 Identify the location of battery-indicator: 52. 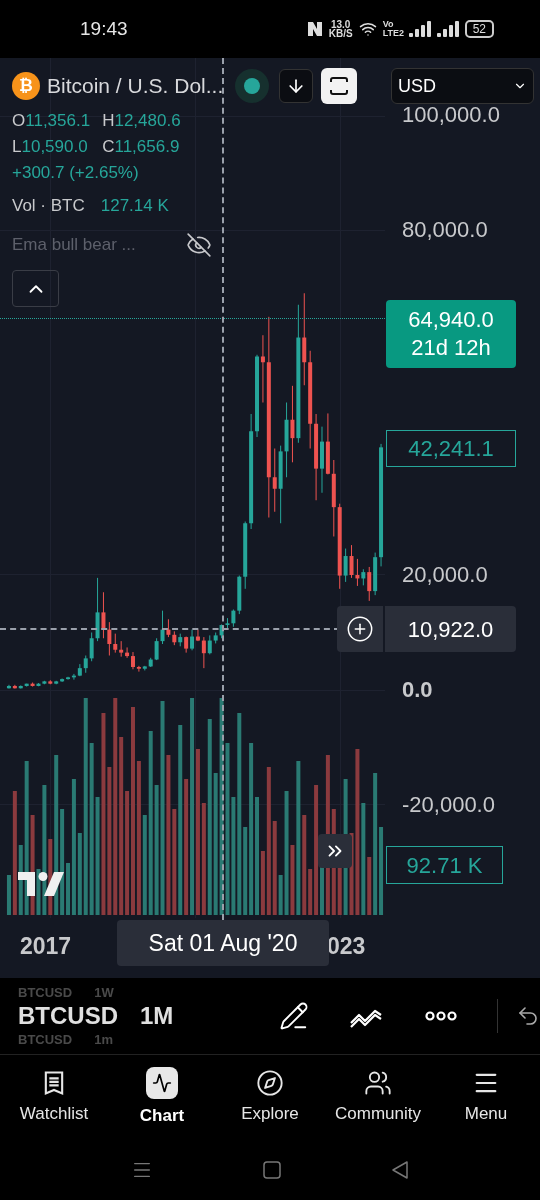
(479, 29).